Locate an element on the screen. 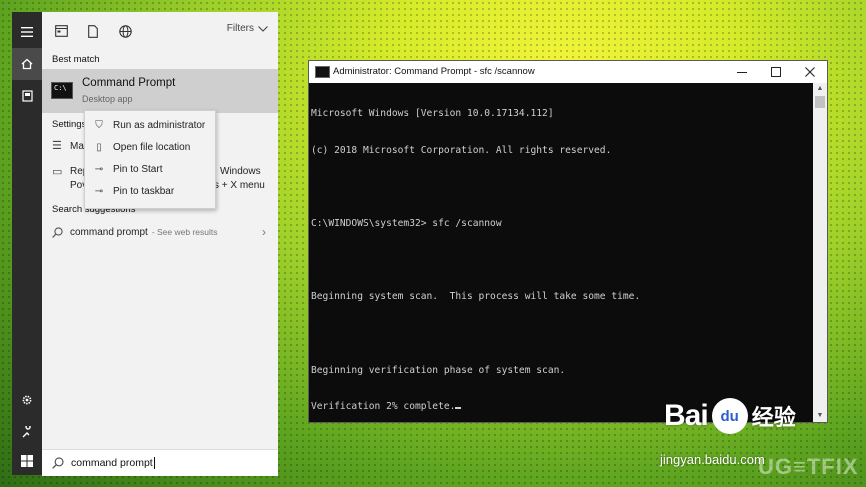  baidu-logo-text: Bai is located at coordinates (686, 415).